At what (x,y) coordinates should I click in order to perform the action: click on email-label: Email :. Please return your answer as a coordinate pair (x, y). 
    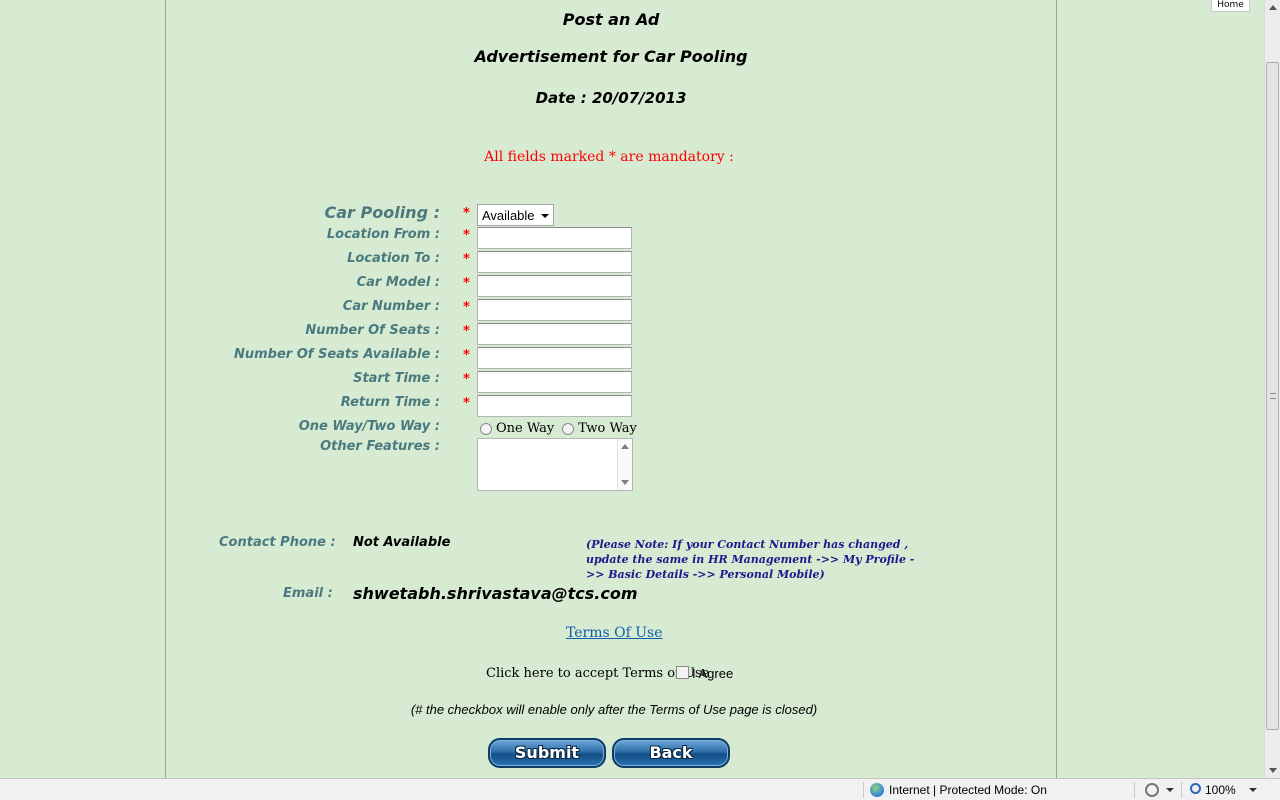
    Looking at the image, I should click on (308, 593).